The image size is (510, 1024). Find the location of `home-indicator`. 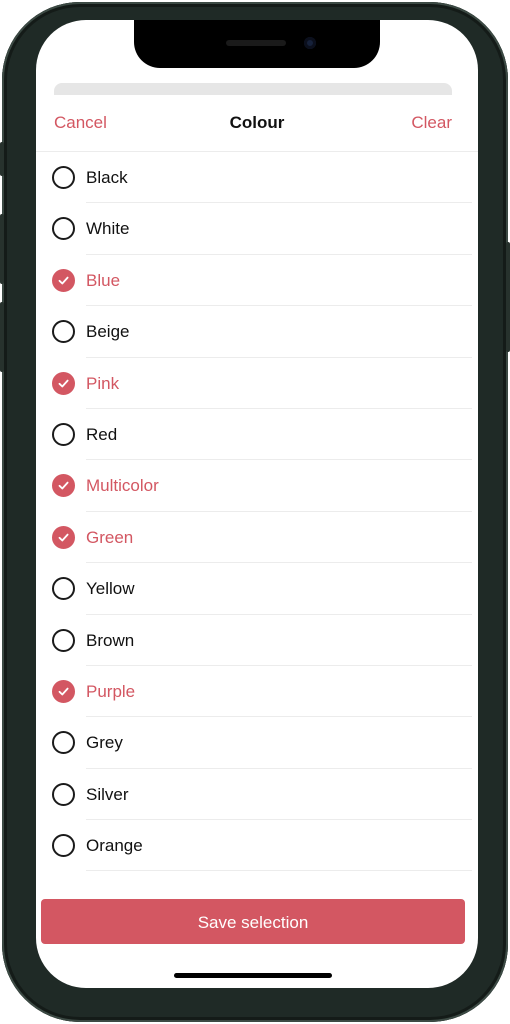

home-indicator is located at coordinates (253, 975).